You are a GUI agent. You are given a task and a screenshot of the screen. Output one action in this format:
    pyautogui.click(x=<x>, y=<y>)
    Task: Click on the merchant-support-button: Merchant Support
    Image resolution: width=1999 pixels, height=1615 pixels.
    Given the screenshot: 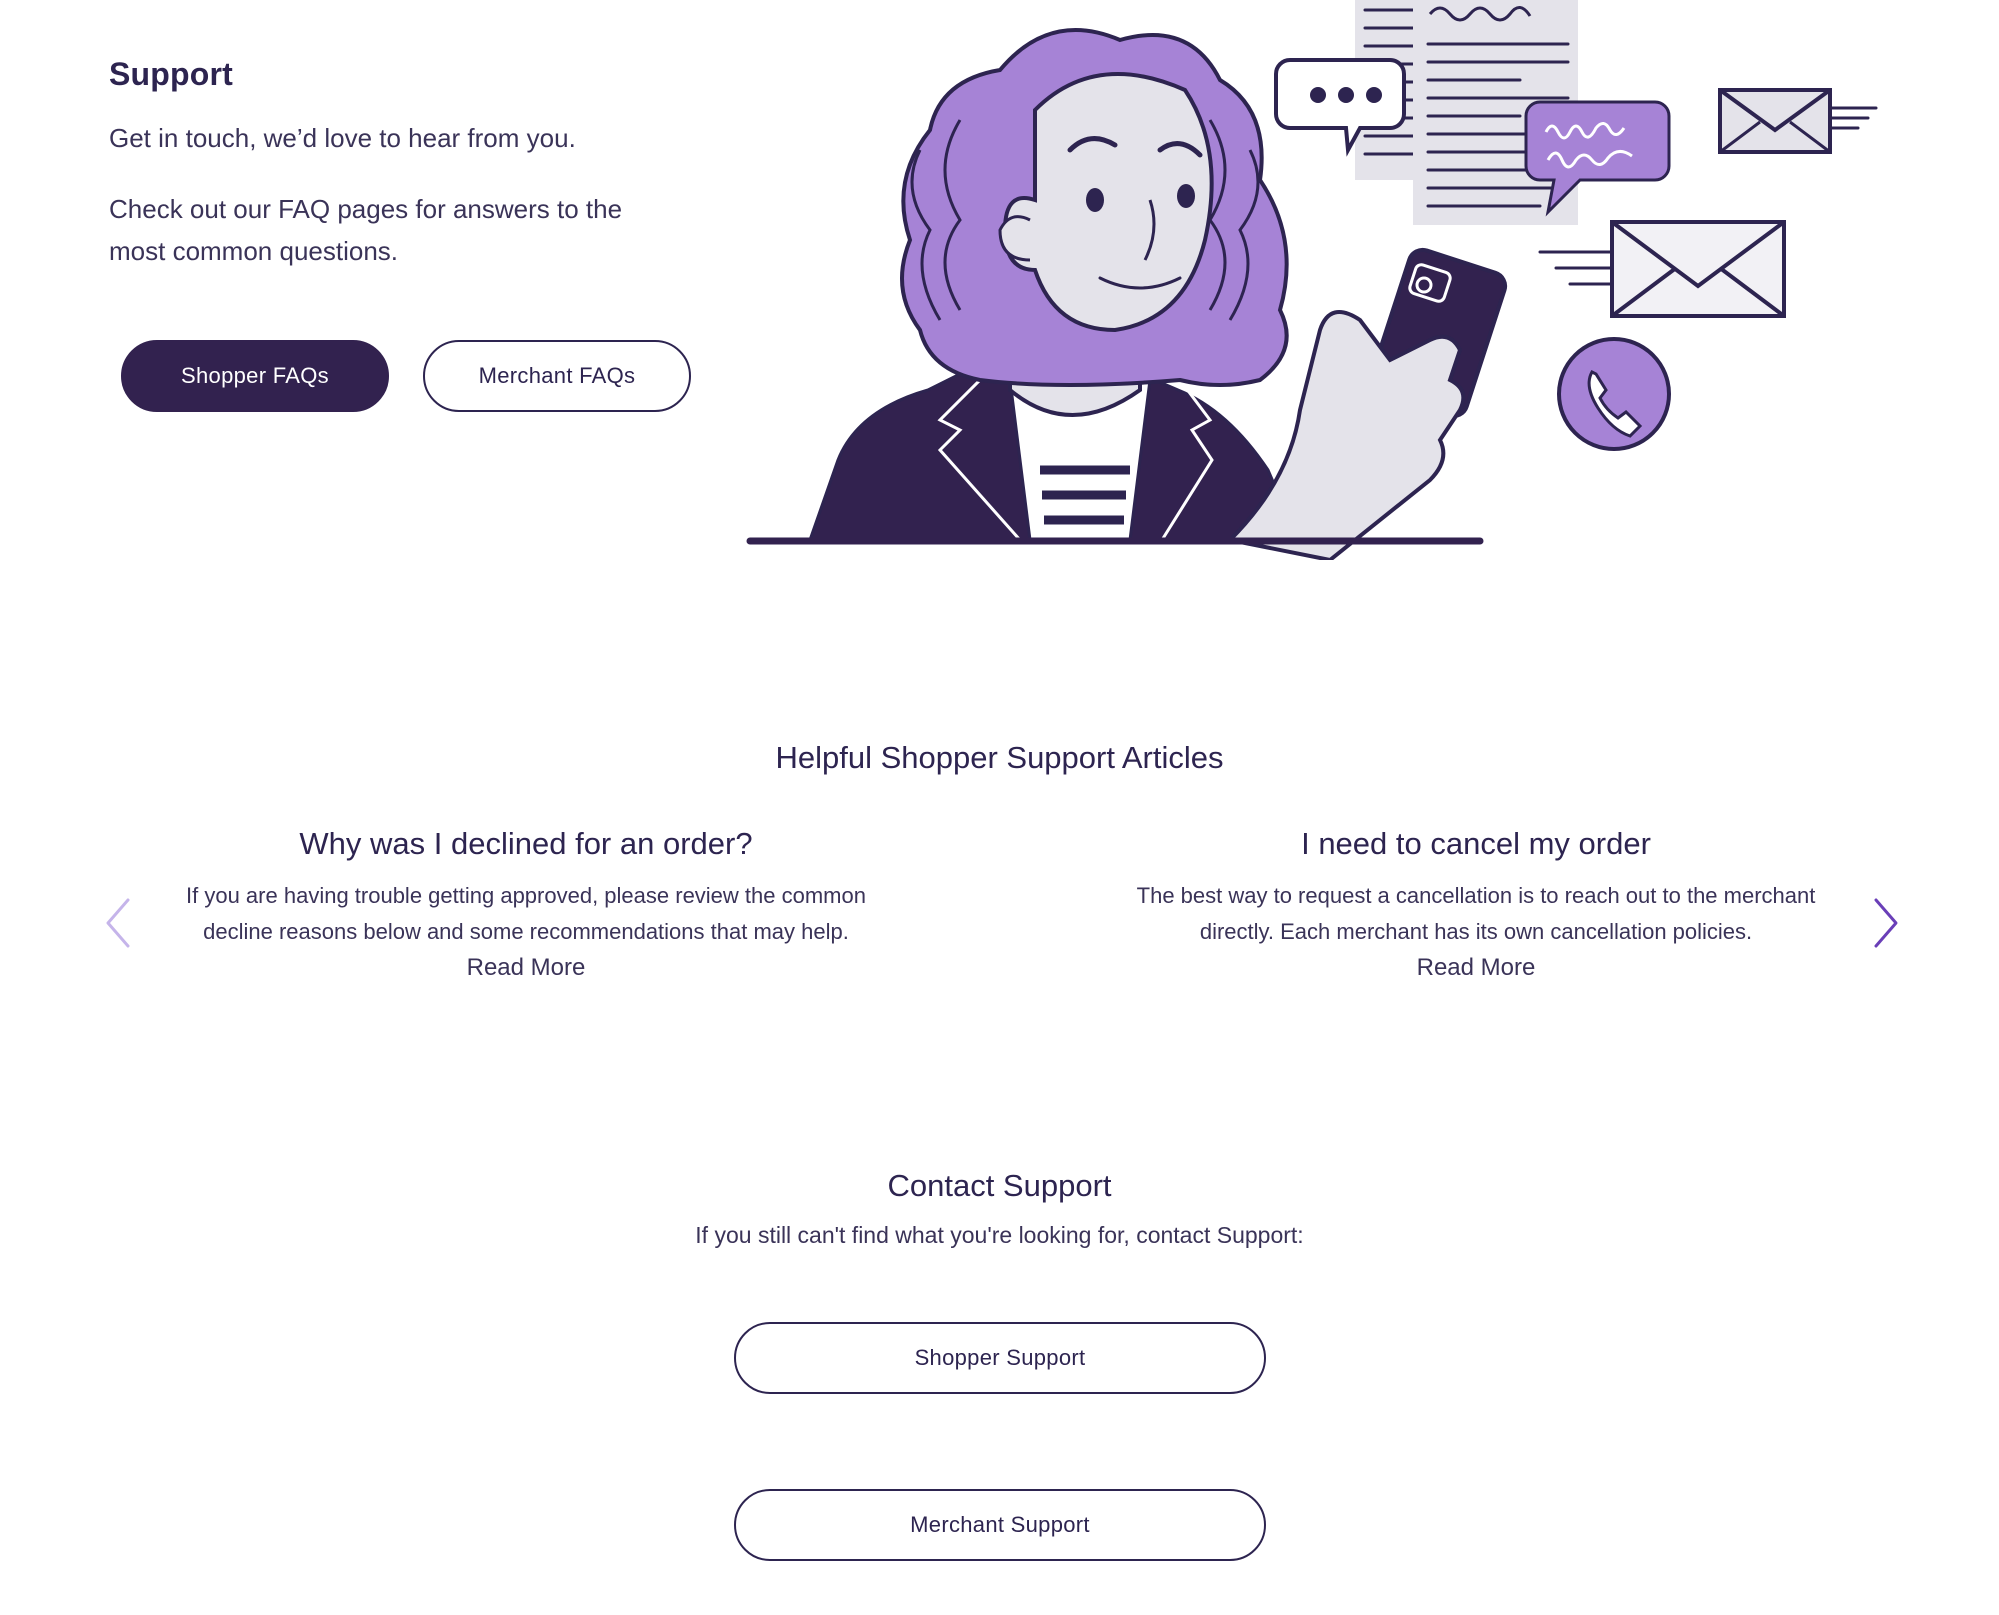 What is the action you would take?
    pyautogui.click(x=1000, y=1525)
    